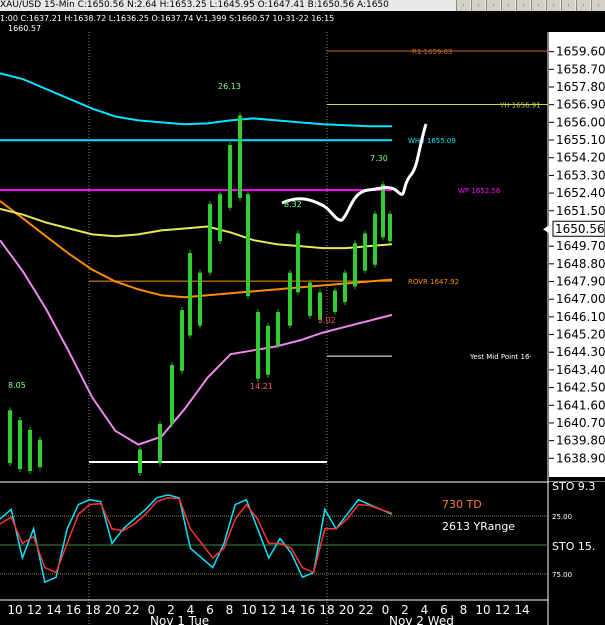  I want to click on y-tick-label: 1654.20, so click(580, 158).